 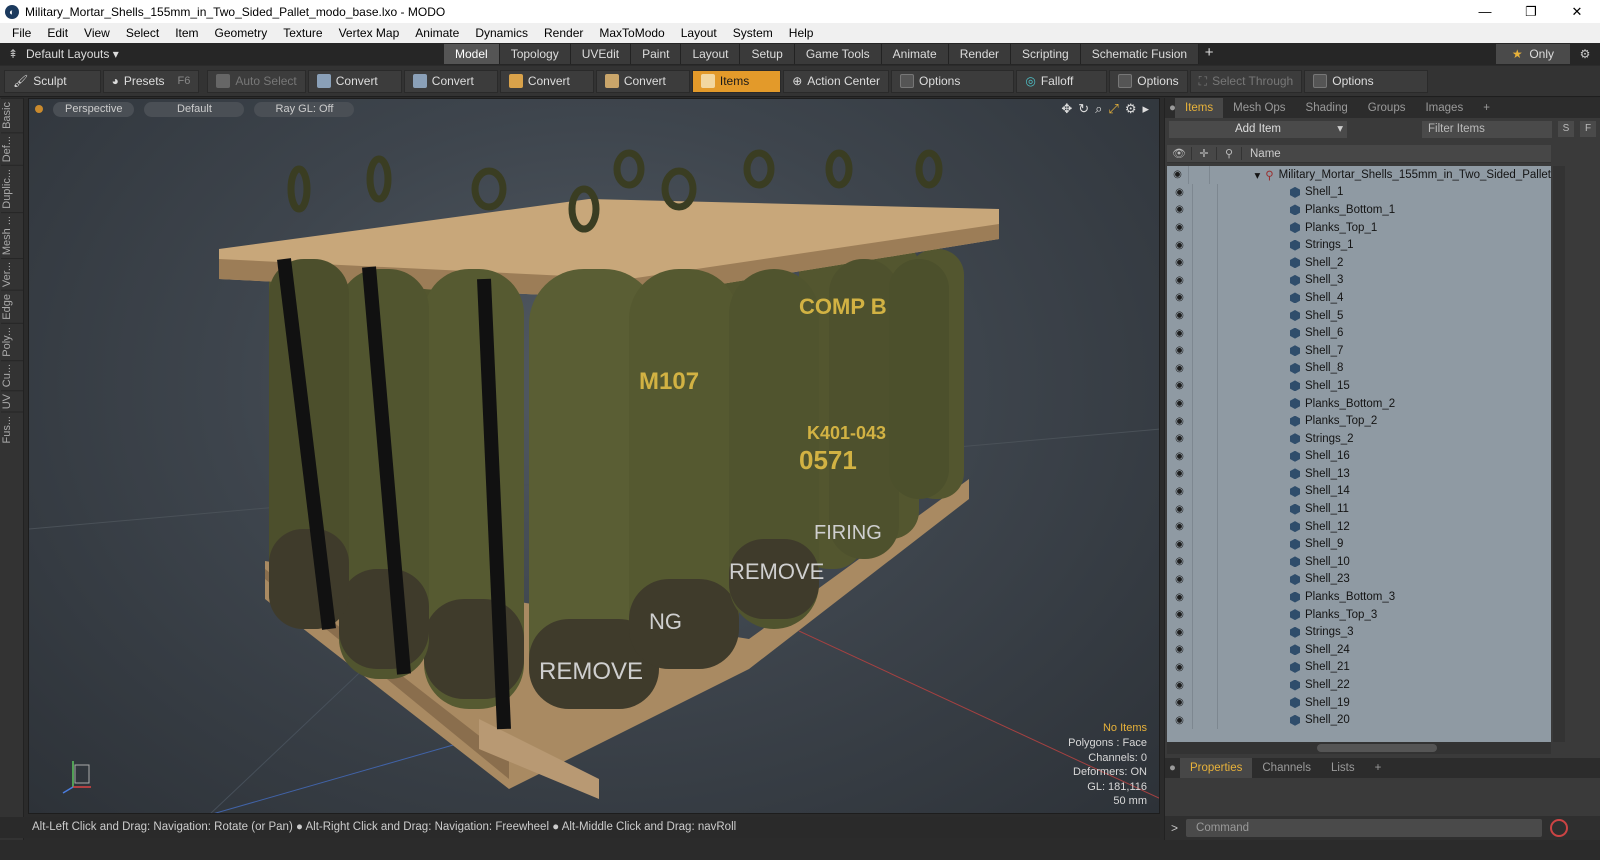 What do you see at coordinates (1359, 474) in the screenshot?
I see `list-item: ◉ Shell_13` at bounding box center [1359, 474].